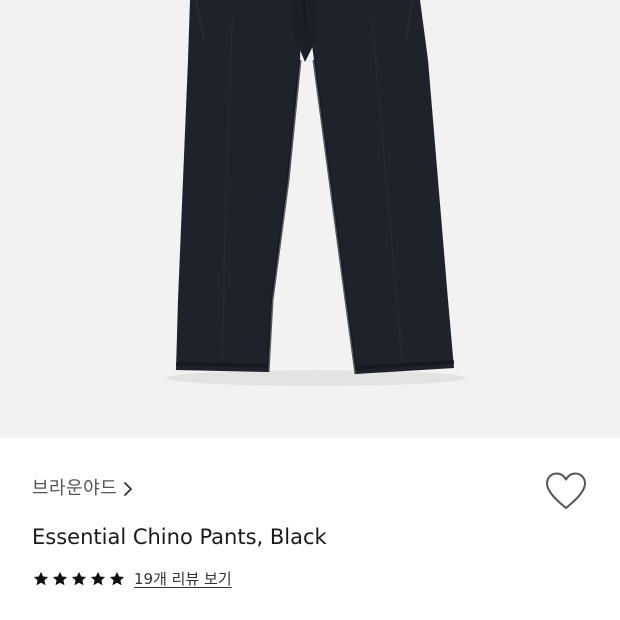  I want to click on brand-link: 브라운야드, so click(82, 489).